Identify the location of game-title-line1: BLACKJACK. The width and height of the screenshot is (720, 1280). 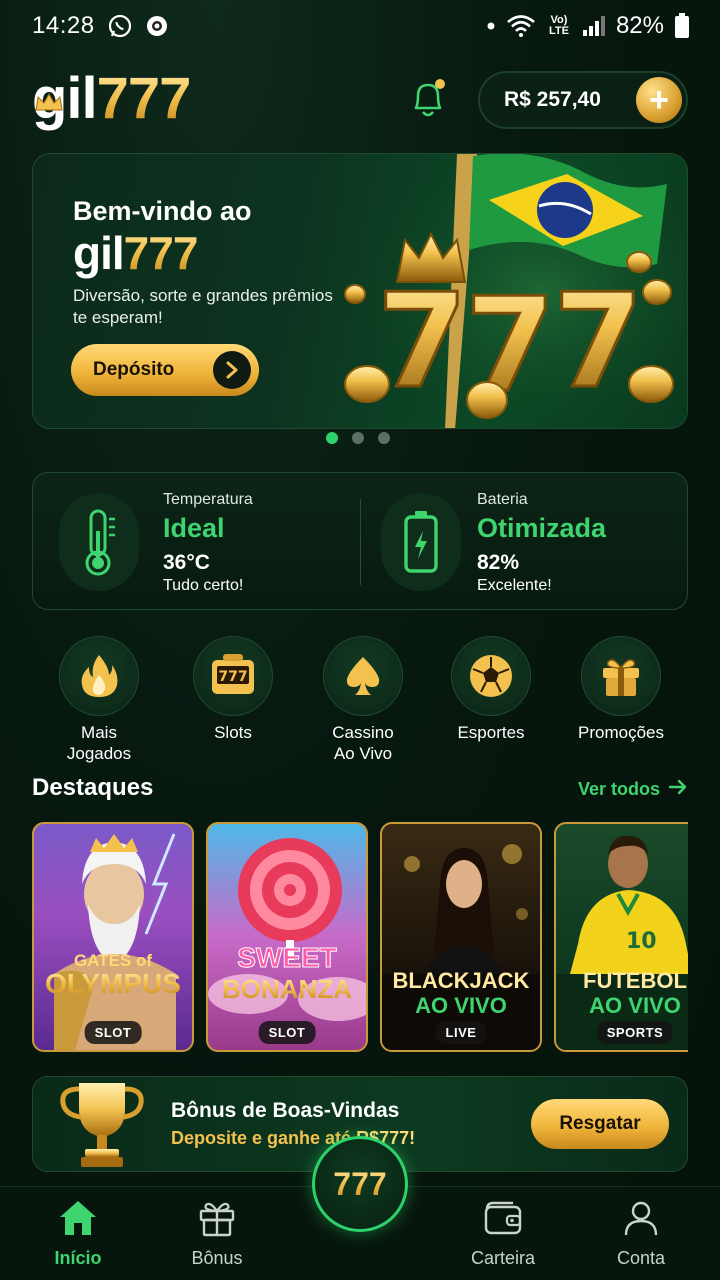
(461, 980).